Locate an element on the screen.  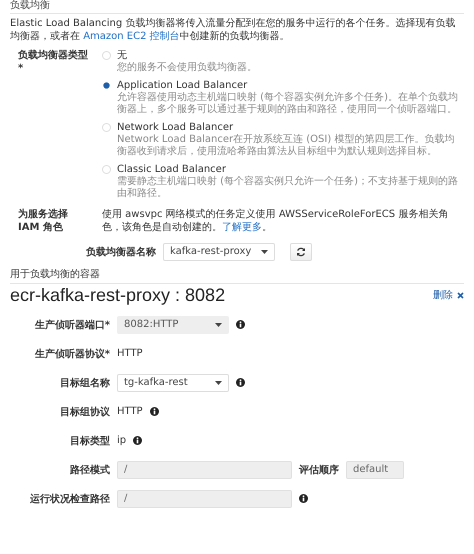
dropdown-select: tg-kafka-rest is located at coordinates (173, 383).